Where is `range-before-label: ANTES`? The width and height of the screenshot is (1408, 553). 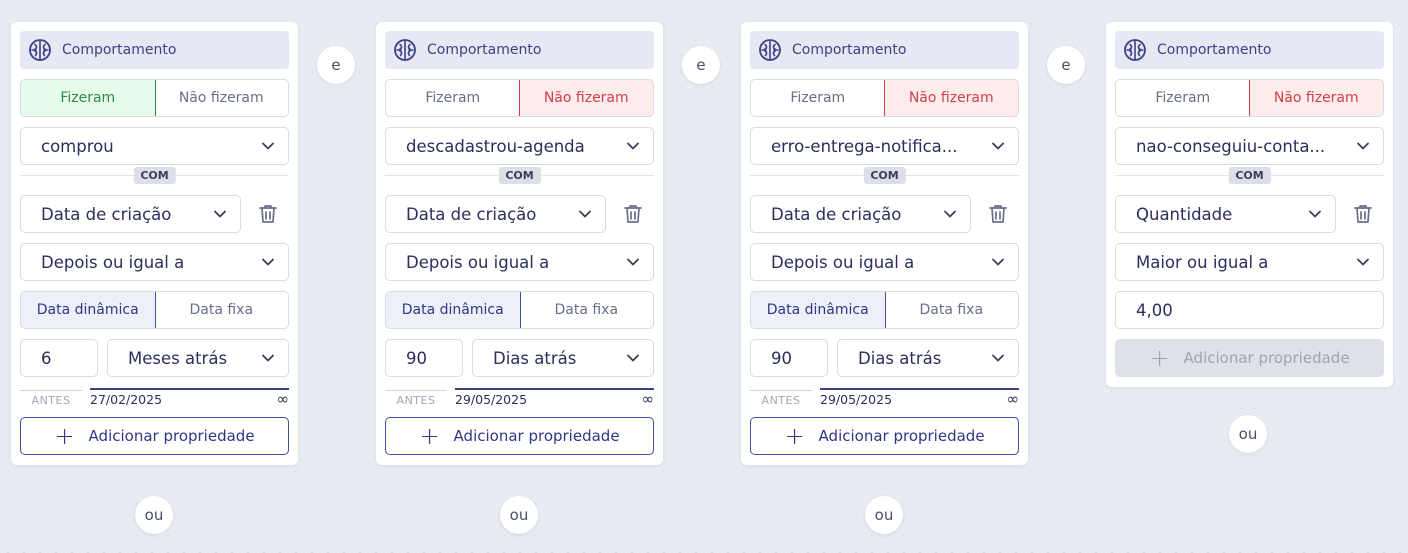
range-before-label: ANTES is located at coordinates (51, 398).